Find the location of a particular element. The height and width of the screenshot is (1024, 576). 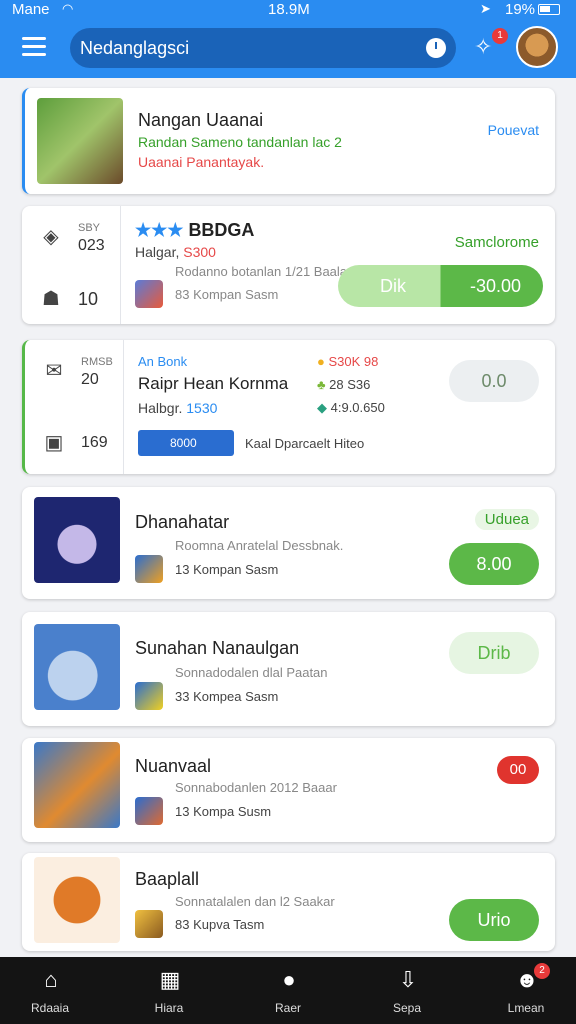

kicker-text: An Bonk is located at coordinates (163, 361).